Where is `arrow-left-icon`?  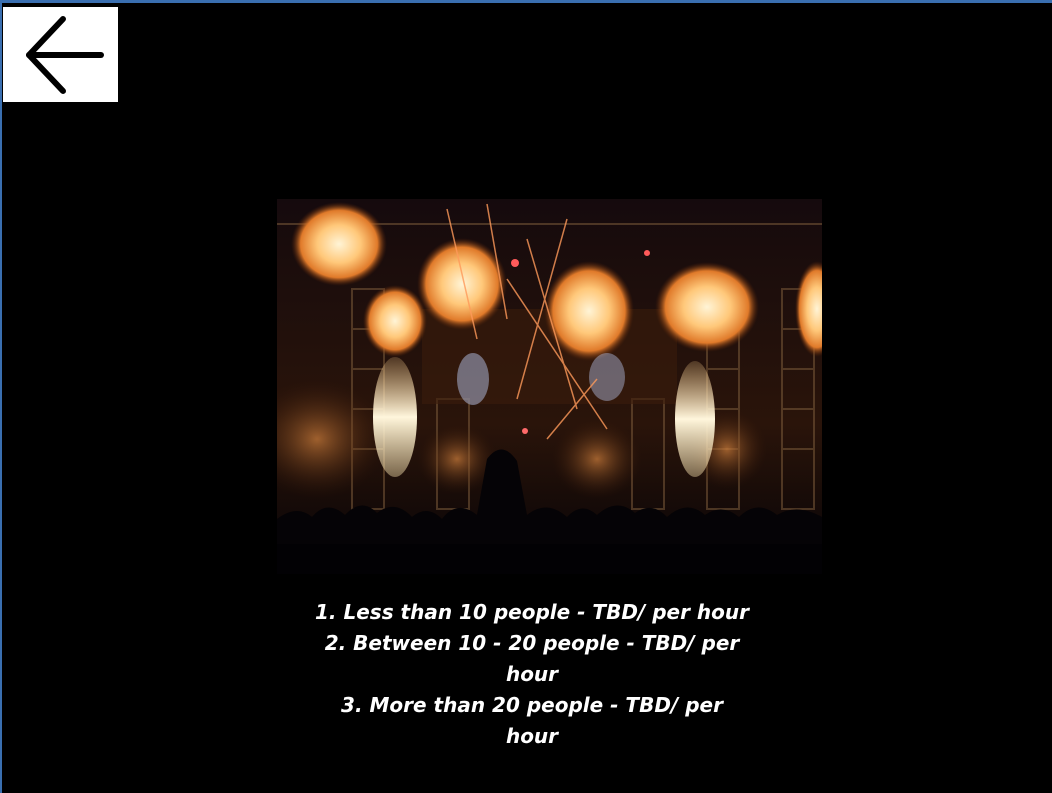
arrow-left-icon is located at coordinates (64, 54).